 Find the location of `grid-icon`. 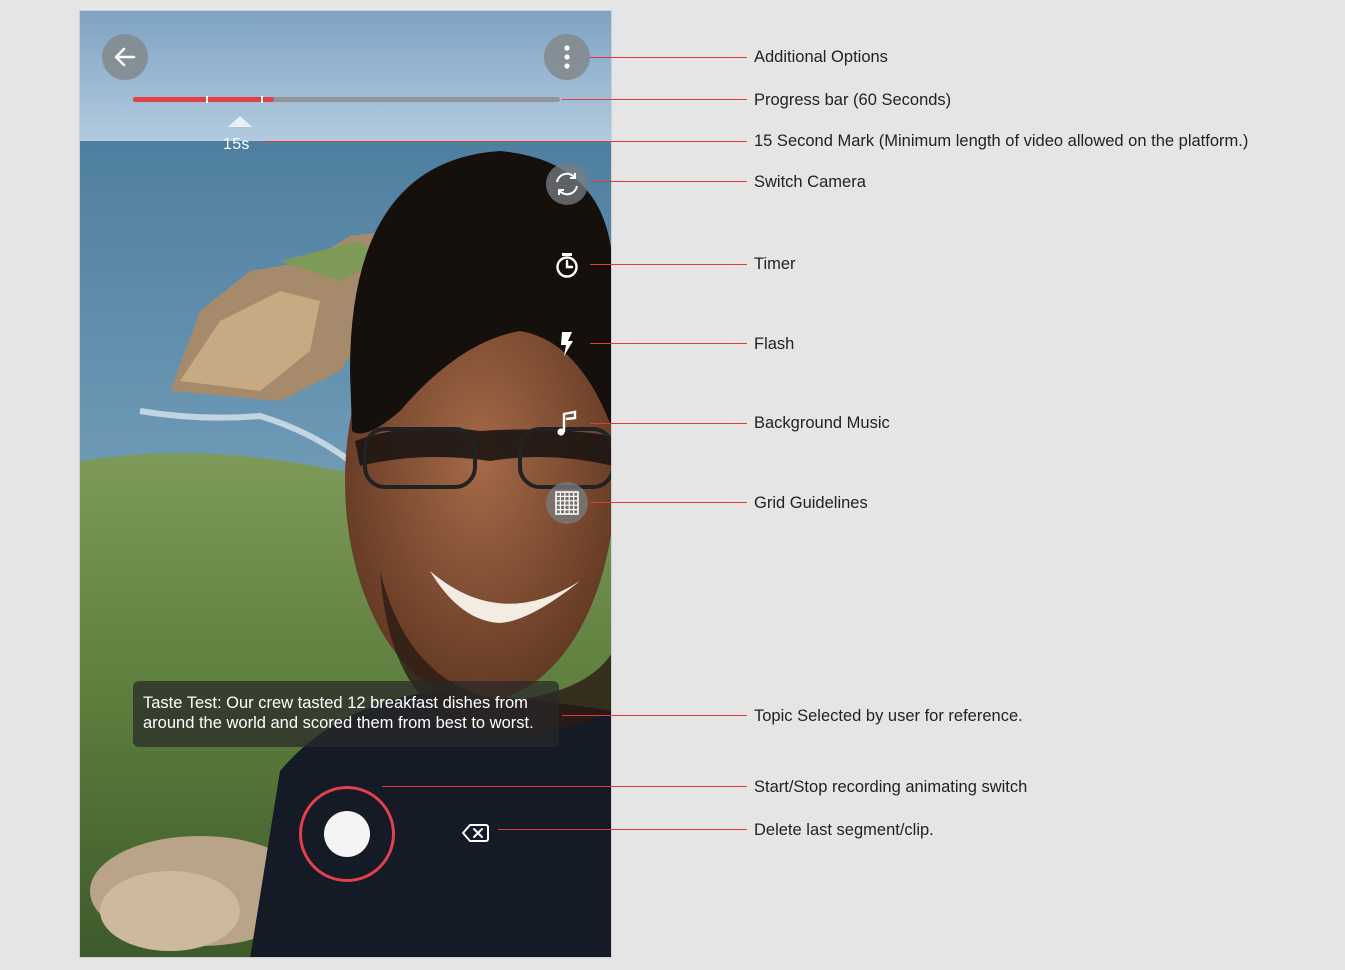

grid-icon is located at coordinates (567, 503).